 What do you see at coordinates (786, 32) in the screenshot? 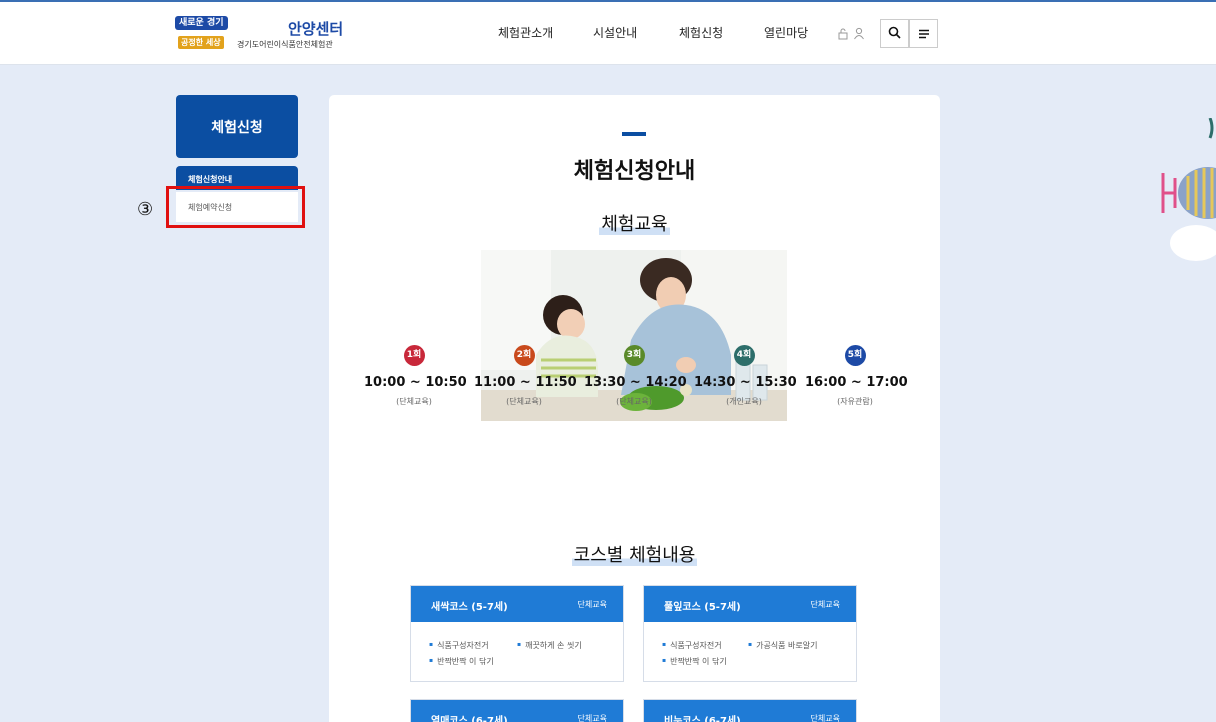
I see `nav-item-community: 열린마당` at bounding box center [786, 32].